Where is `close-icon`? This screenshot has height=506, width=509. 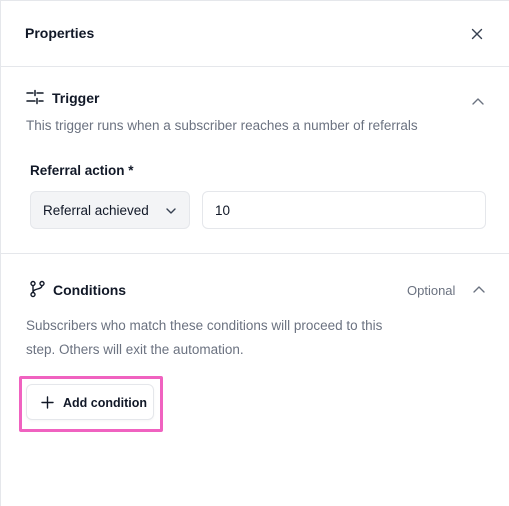
close-icon is located at coordinates (477, 34).